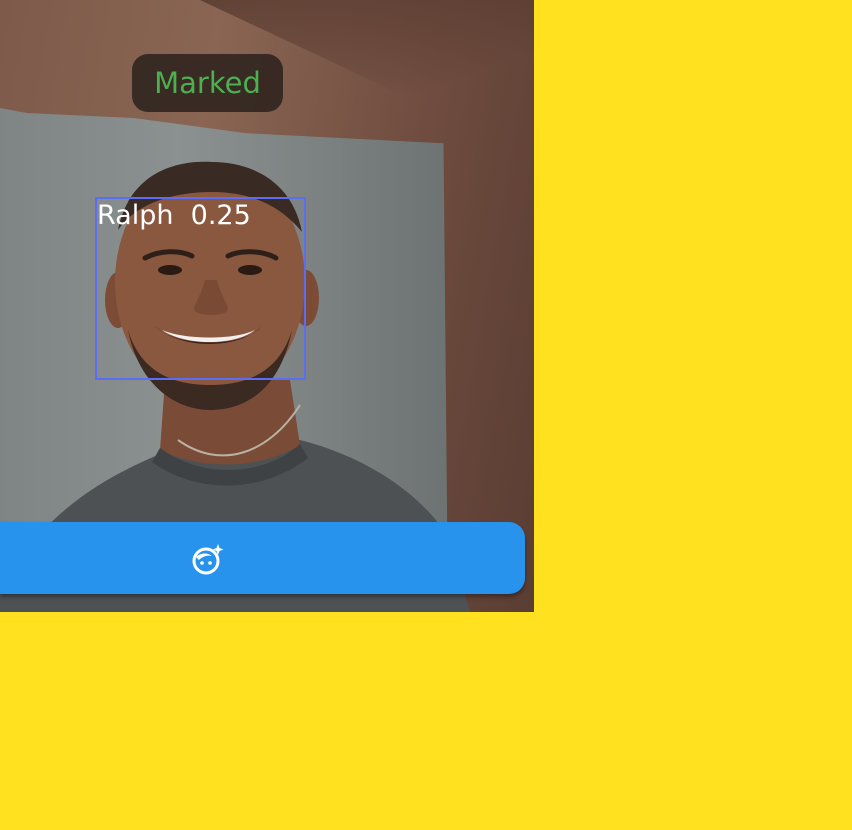 The width and height of the screenshot is (852, 830). Describe the element at coordinates (135, 215) in the screenshot. I see `detected-name: Ralph` at that location.